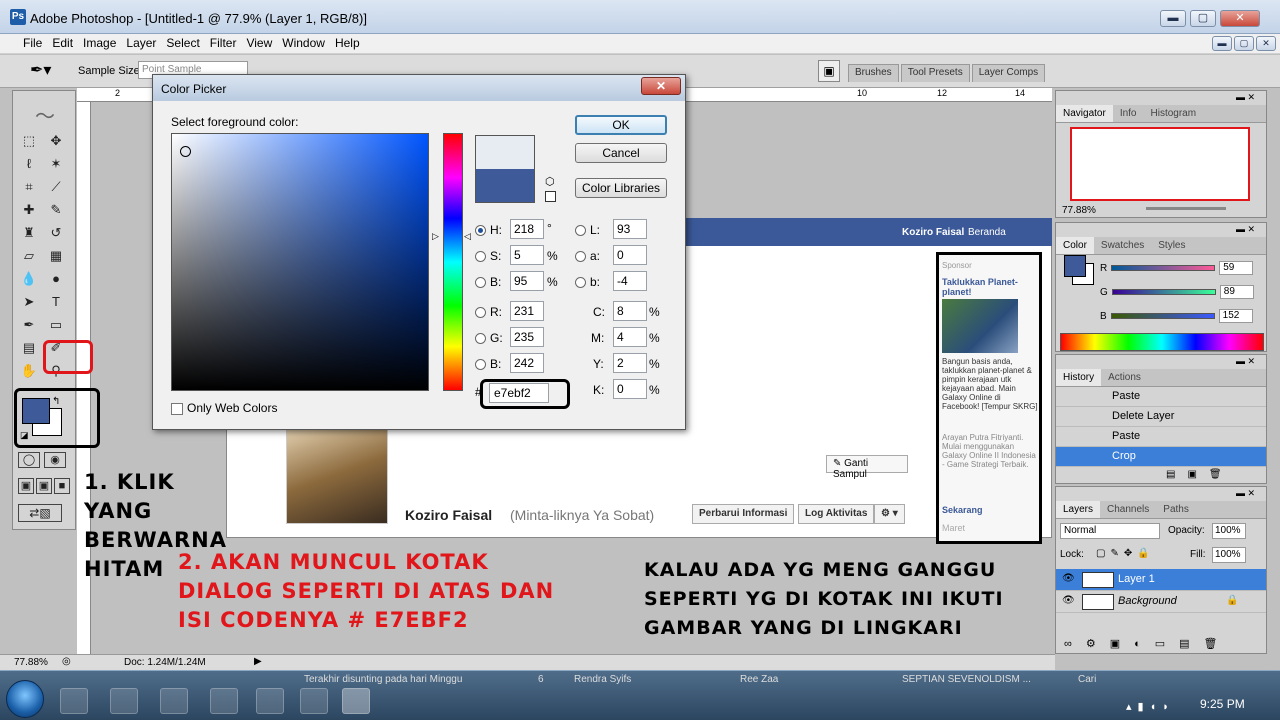  What do you see at coordinates (1173, 18) in the screenshot?
I see `minimize-button: ▬` at bounding box center [1173, 18].